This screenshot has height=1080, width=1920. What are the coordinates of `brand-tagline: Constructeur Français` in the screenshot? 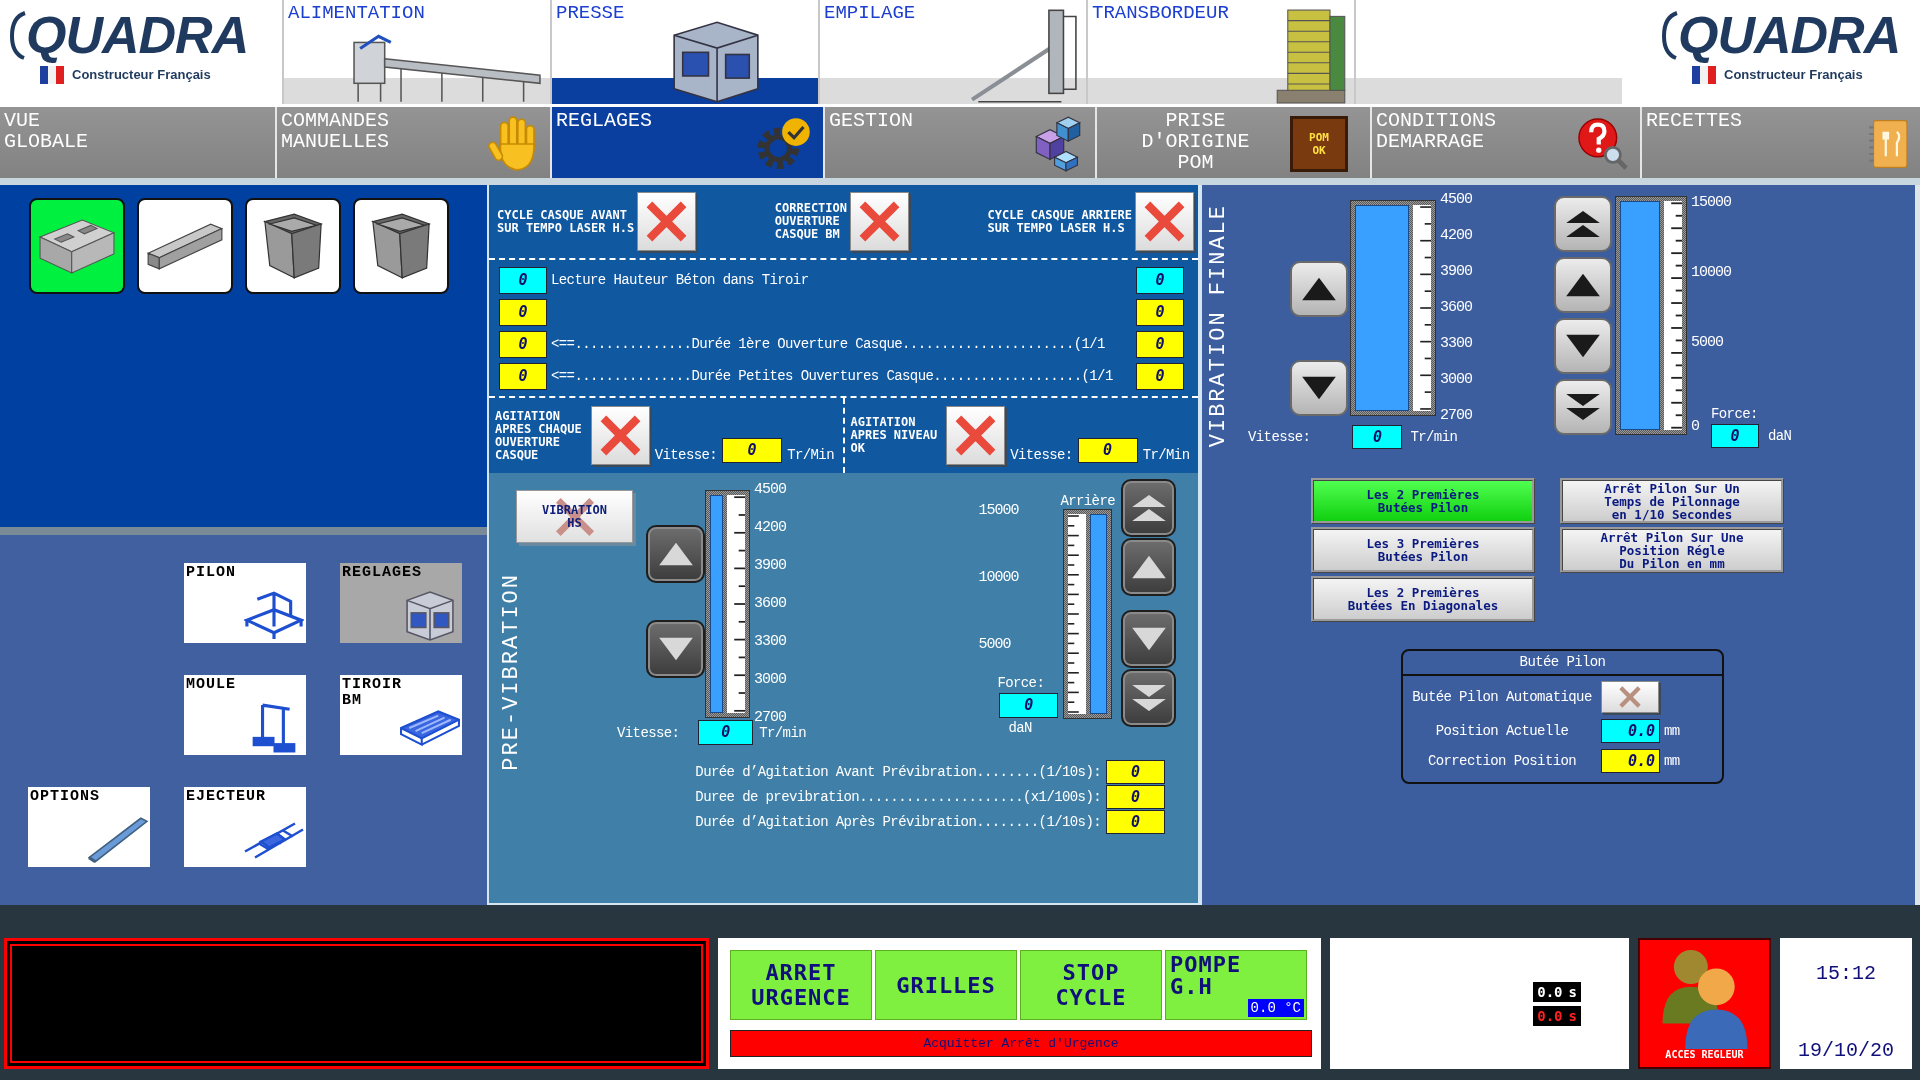 It's located at (1793, 75).